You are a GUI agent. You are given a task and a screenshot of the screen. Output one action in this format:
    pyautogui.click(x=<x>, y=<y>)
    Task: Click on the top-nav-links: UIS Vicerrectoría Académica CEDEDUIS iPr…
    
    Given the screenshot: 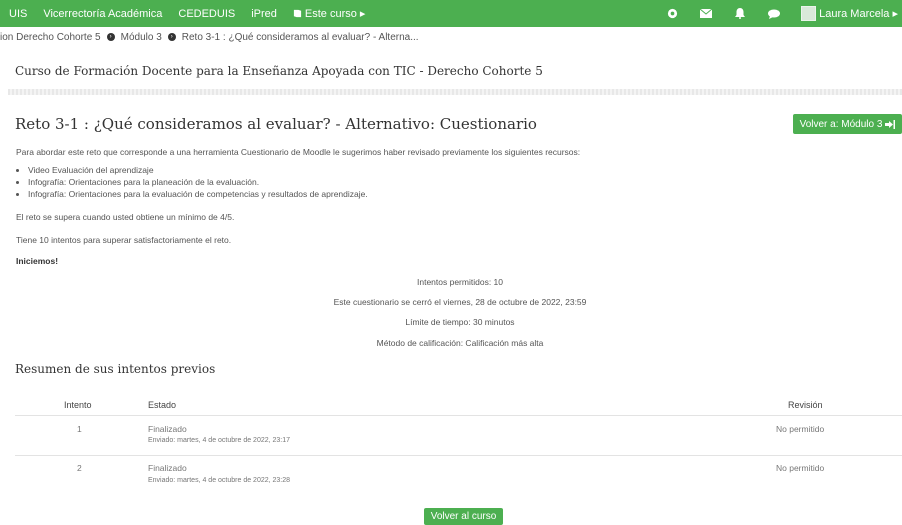 What is the action you would take?
    pyautogui.click(x=186, y=13)
    